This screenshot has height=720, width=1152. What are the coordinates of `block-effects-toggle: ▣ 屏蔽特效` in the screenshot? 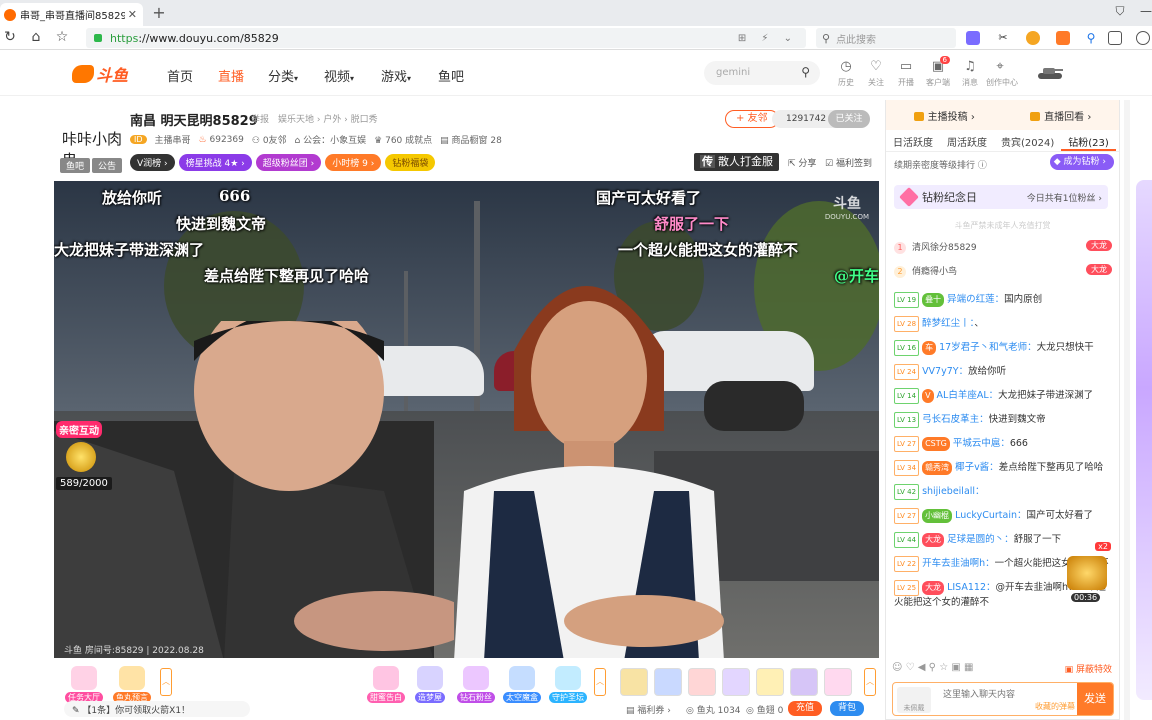 It's located at (1088, 668).